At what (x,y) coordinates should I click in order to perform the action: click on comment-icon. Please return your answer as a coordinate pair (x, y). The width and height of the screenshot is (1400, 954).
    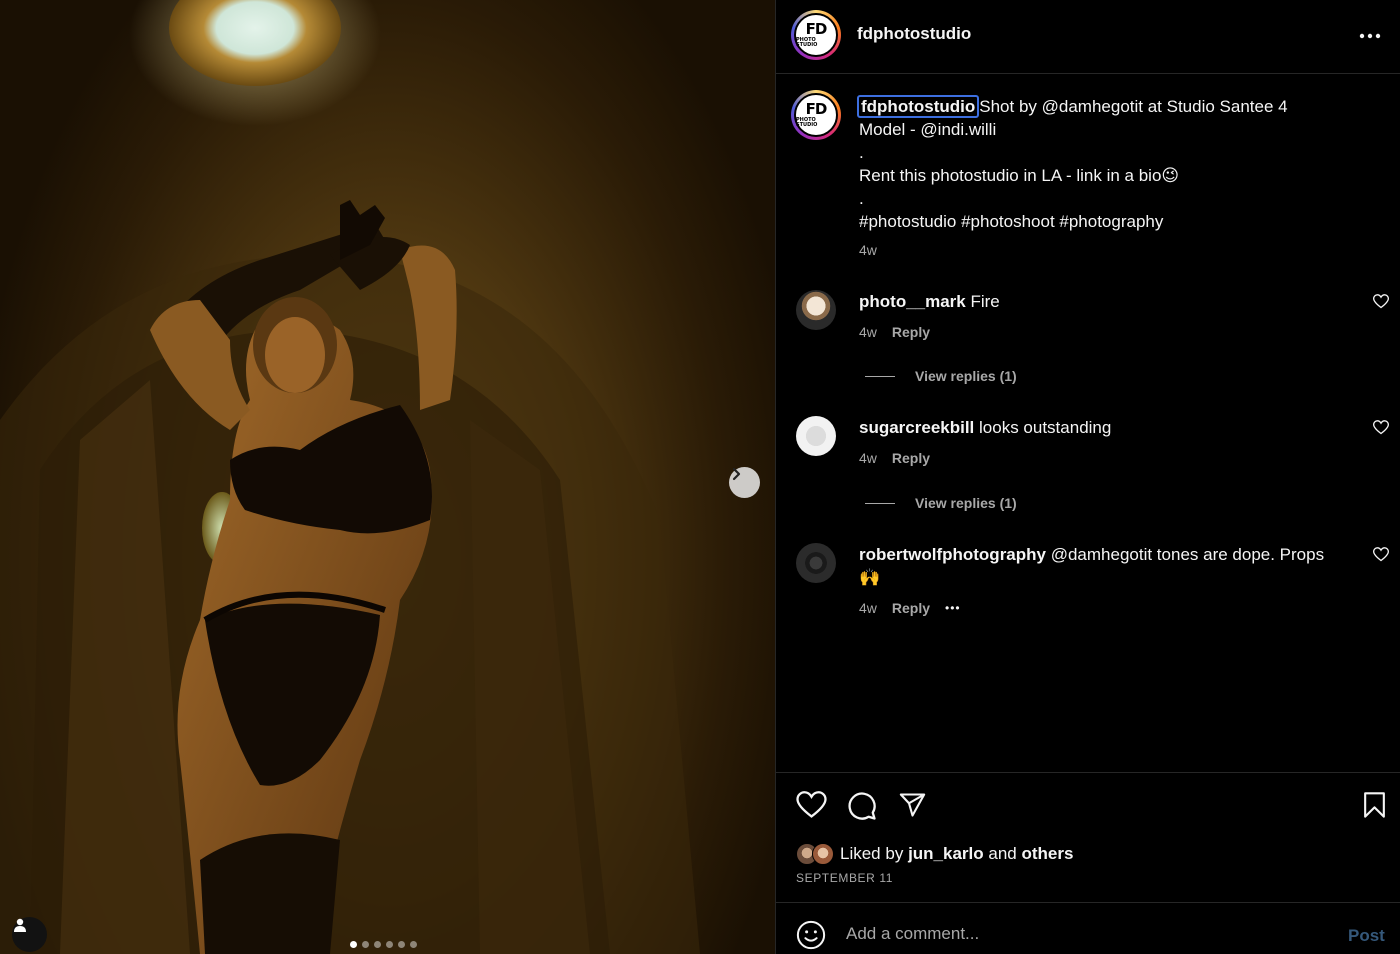
    Looking at the image, I should click on (862, 806).